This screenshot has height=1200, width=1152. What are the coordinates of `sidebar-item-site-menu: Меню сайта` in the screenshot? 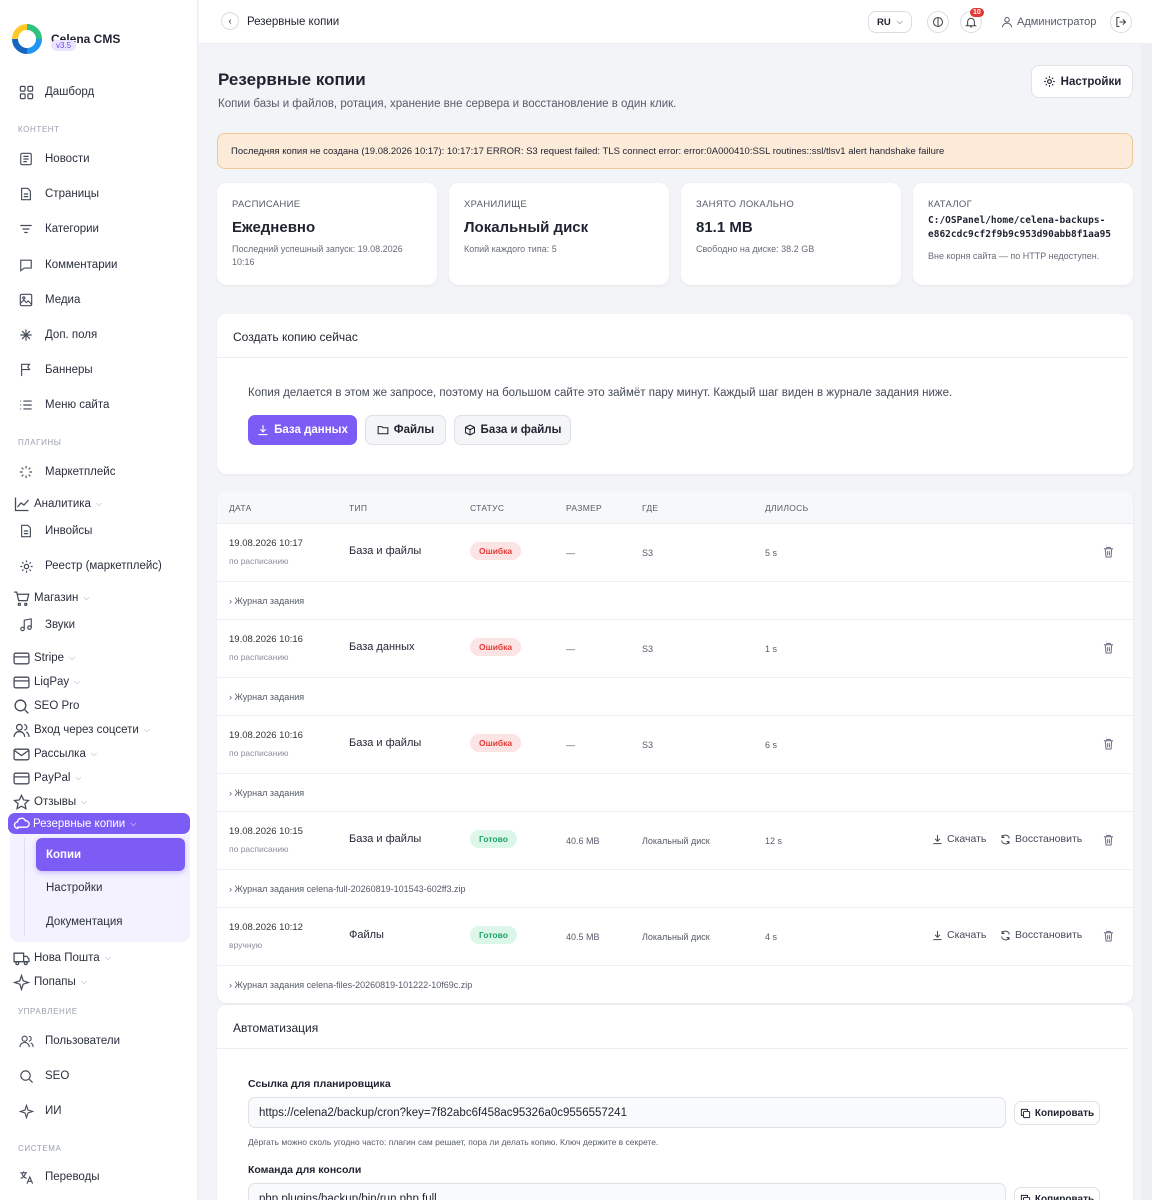 It's located at (63, 405).